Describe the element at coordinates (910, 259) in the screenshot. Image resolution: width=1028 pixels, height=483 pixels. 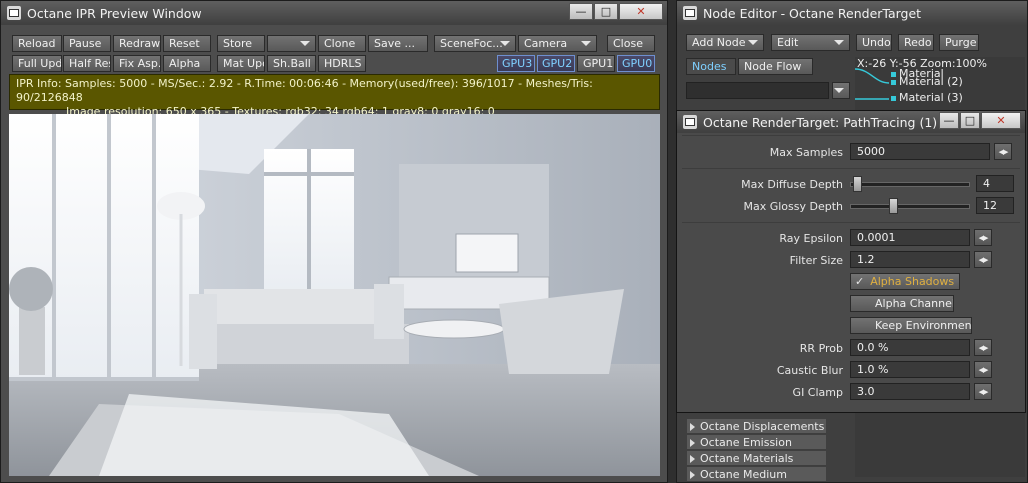
I see `filter-size-field: 1.2` at that location.